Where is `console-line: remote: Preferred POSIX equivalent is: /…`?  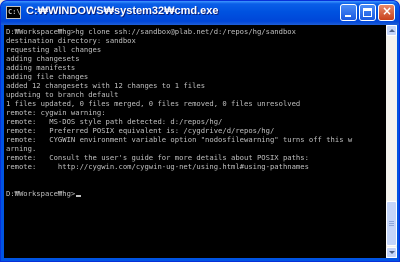 console-line: remote: Preferred POSIX equivalent is: /… is located at coordinates (140, 130).